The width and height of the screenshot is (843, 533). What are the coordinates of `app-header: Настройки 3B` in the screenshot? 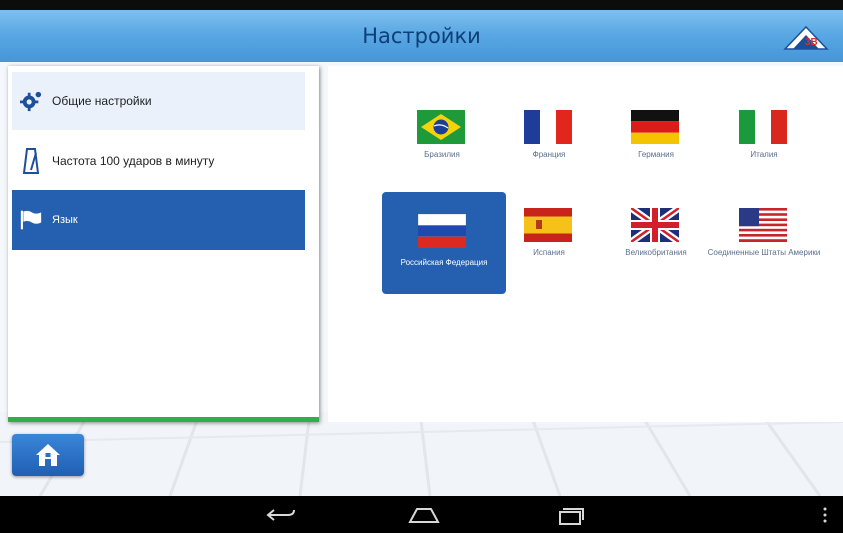 It's located at (421, 36).